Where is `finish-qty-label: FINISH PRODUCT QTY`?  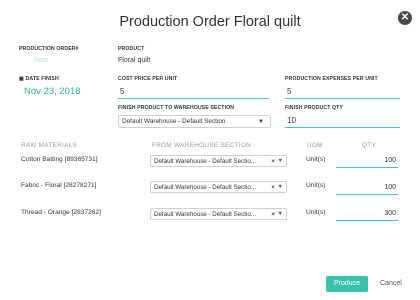 finish-qty-label: FINISH PRODUCT QTY is located at coordinates (314, 108).